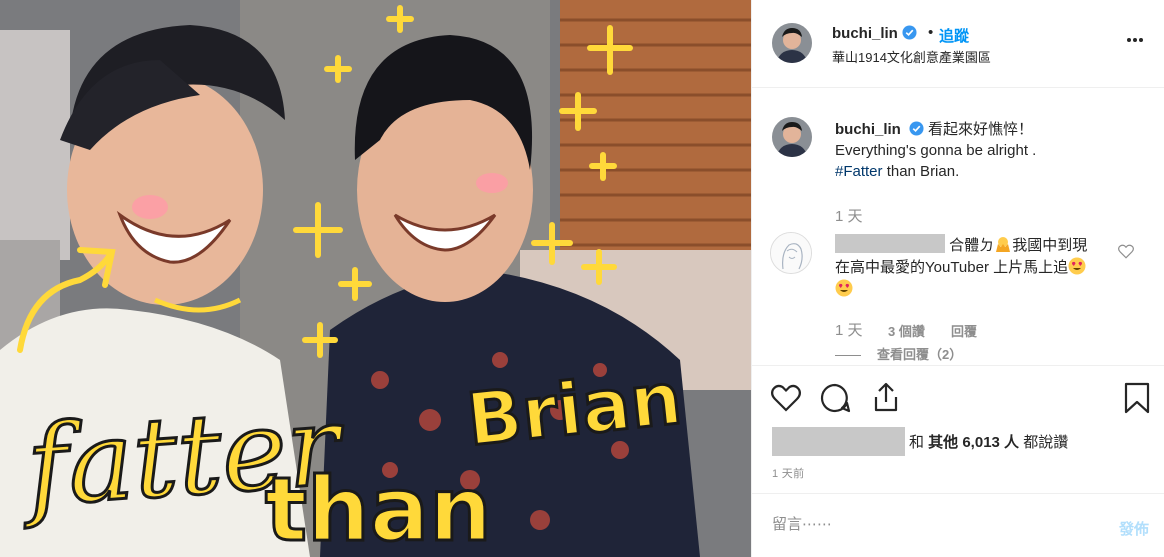  Describe the element at coordinates (1135, 40) in the screenshot. I see `more-options-icon` at that location.